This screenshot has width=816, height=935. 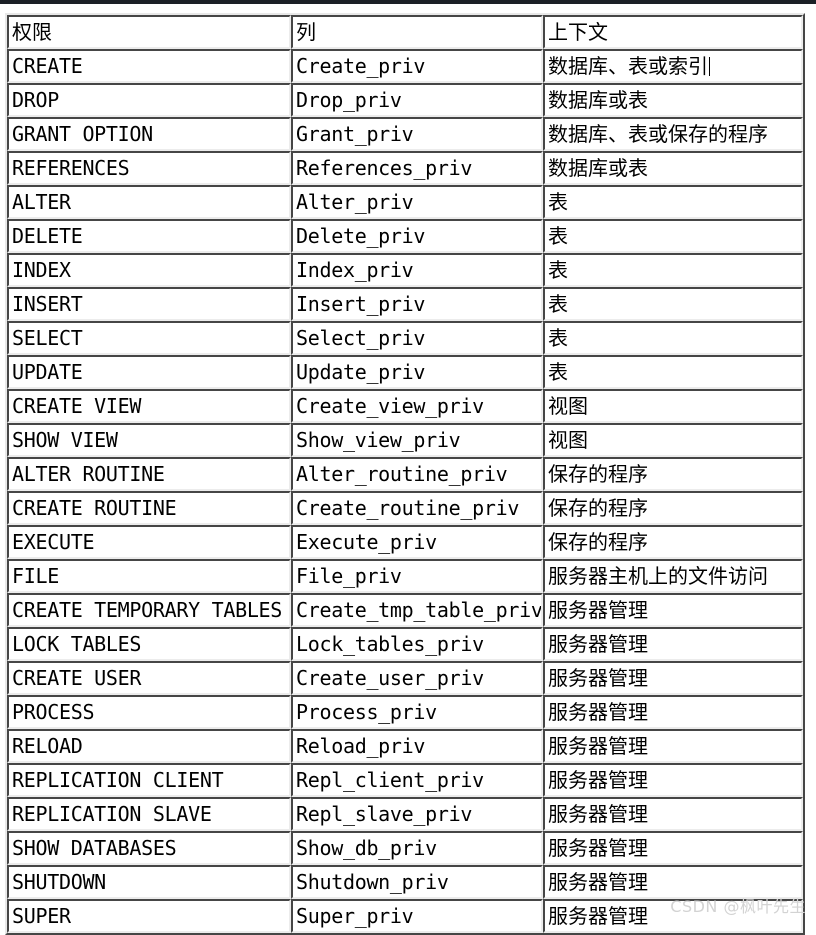 What do you see at coordinates (77, 405) in the screenshot?
I see `privilege-name: CREATE VIEW` at bounding box center [77, 405].